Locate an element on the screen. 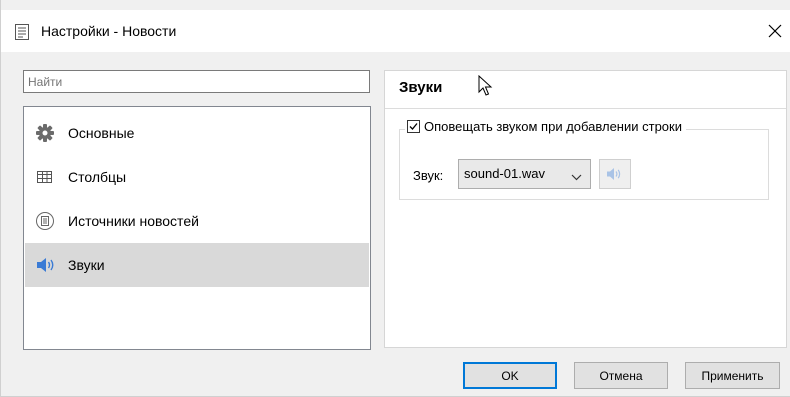  news-source-icon is located at coordinates (45, 221).